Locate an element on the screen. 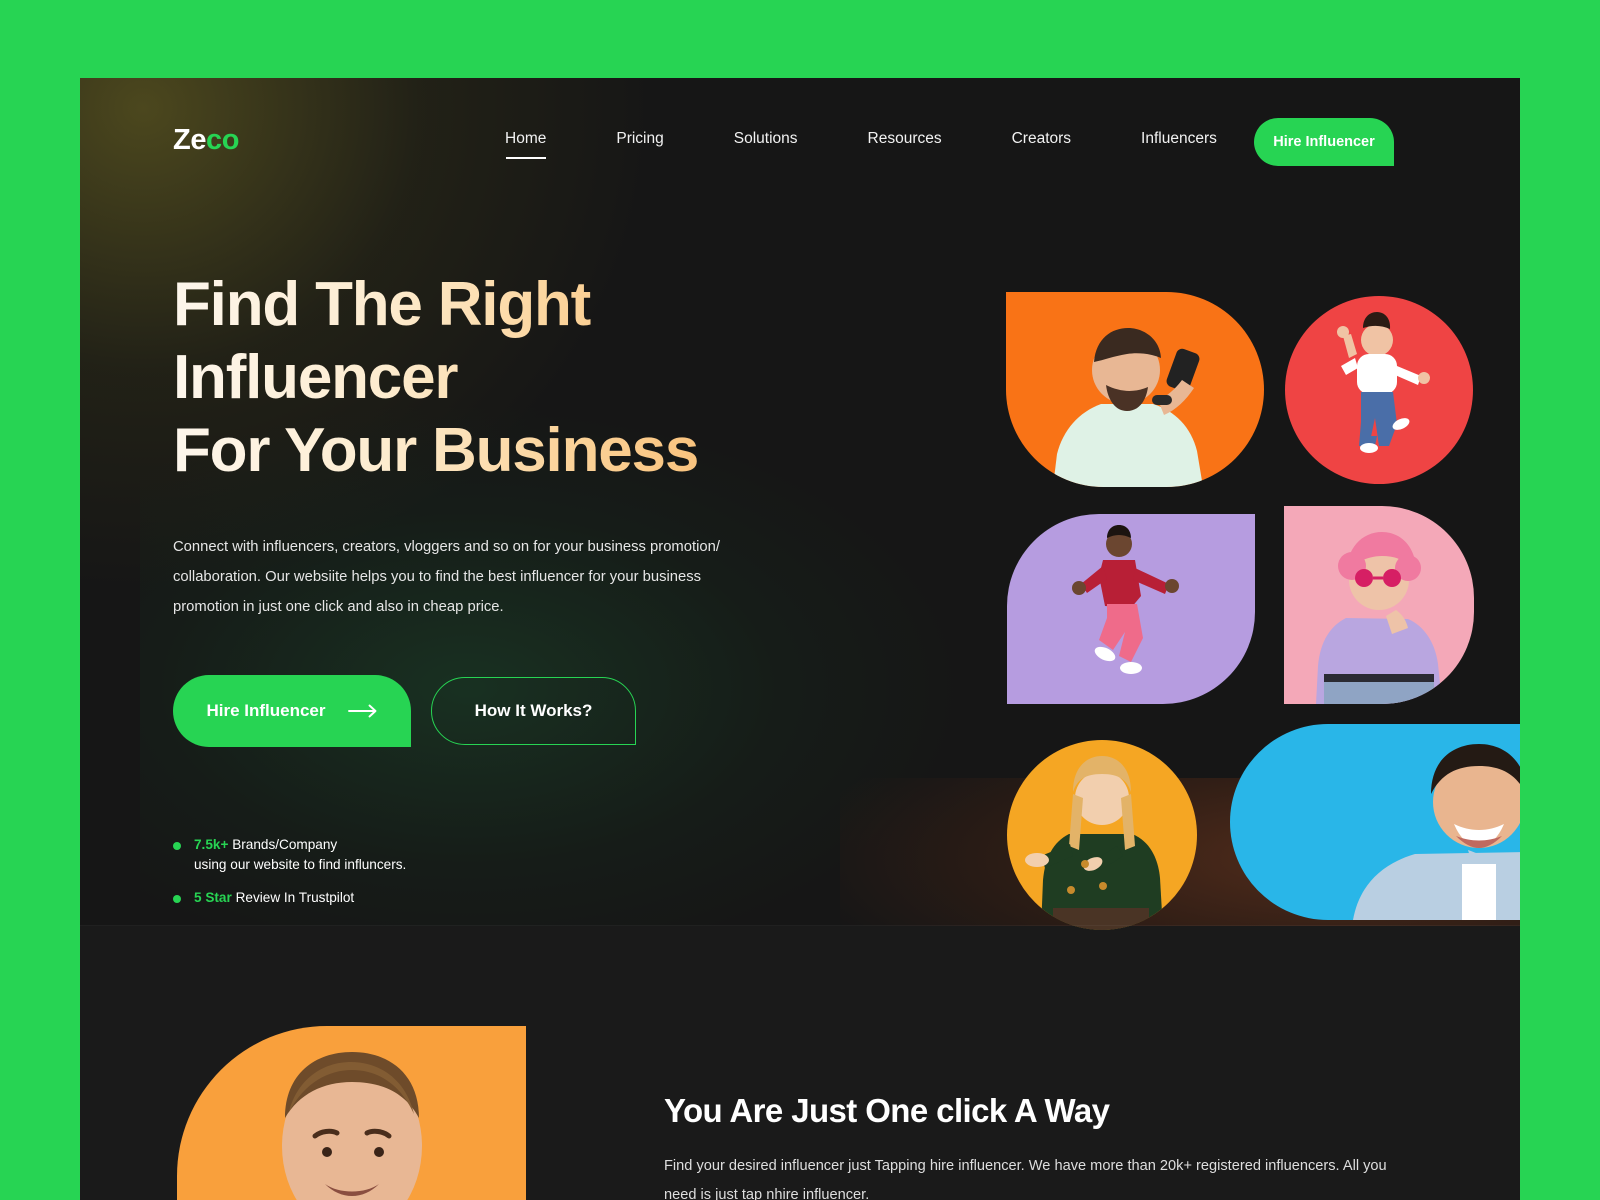 The width and height of the screenshot is (1600, 1200). nav-item-influencers: Influencers is located at coordinates (1179, 139).